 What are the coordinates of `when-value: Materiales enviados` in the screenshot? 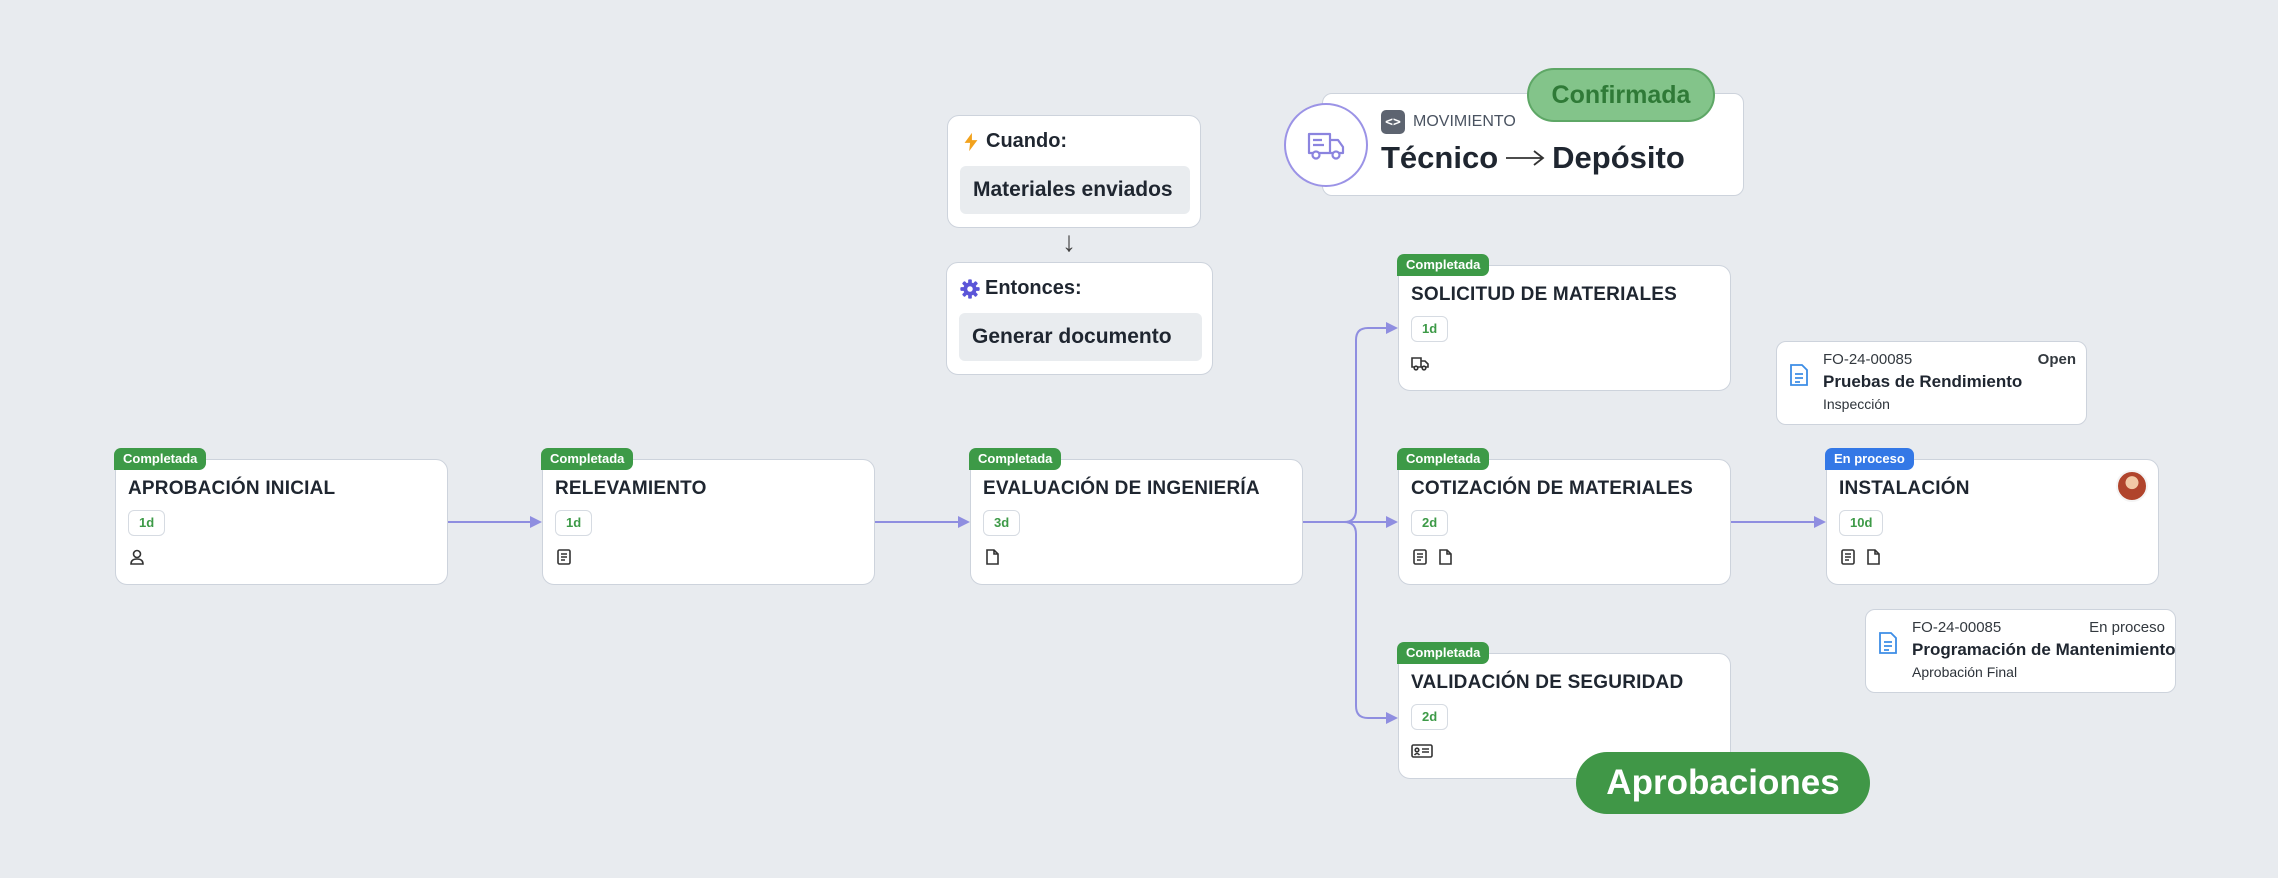 It's located at (1075, 190).